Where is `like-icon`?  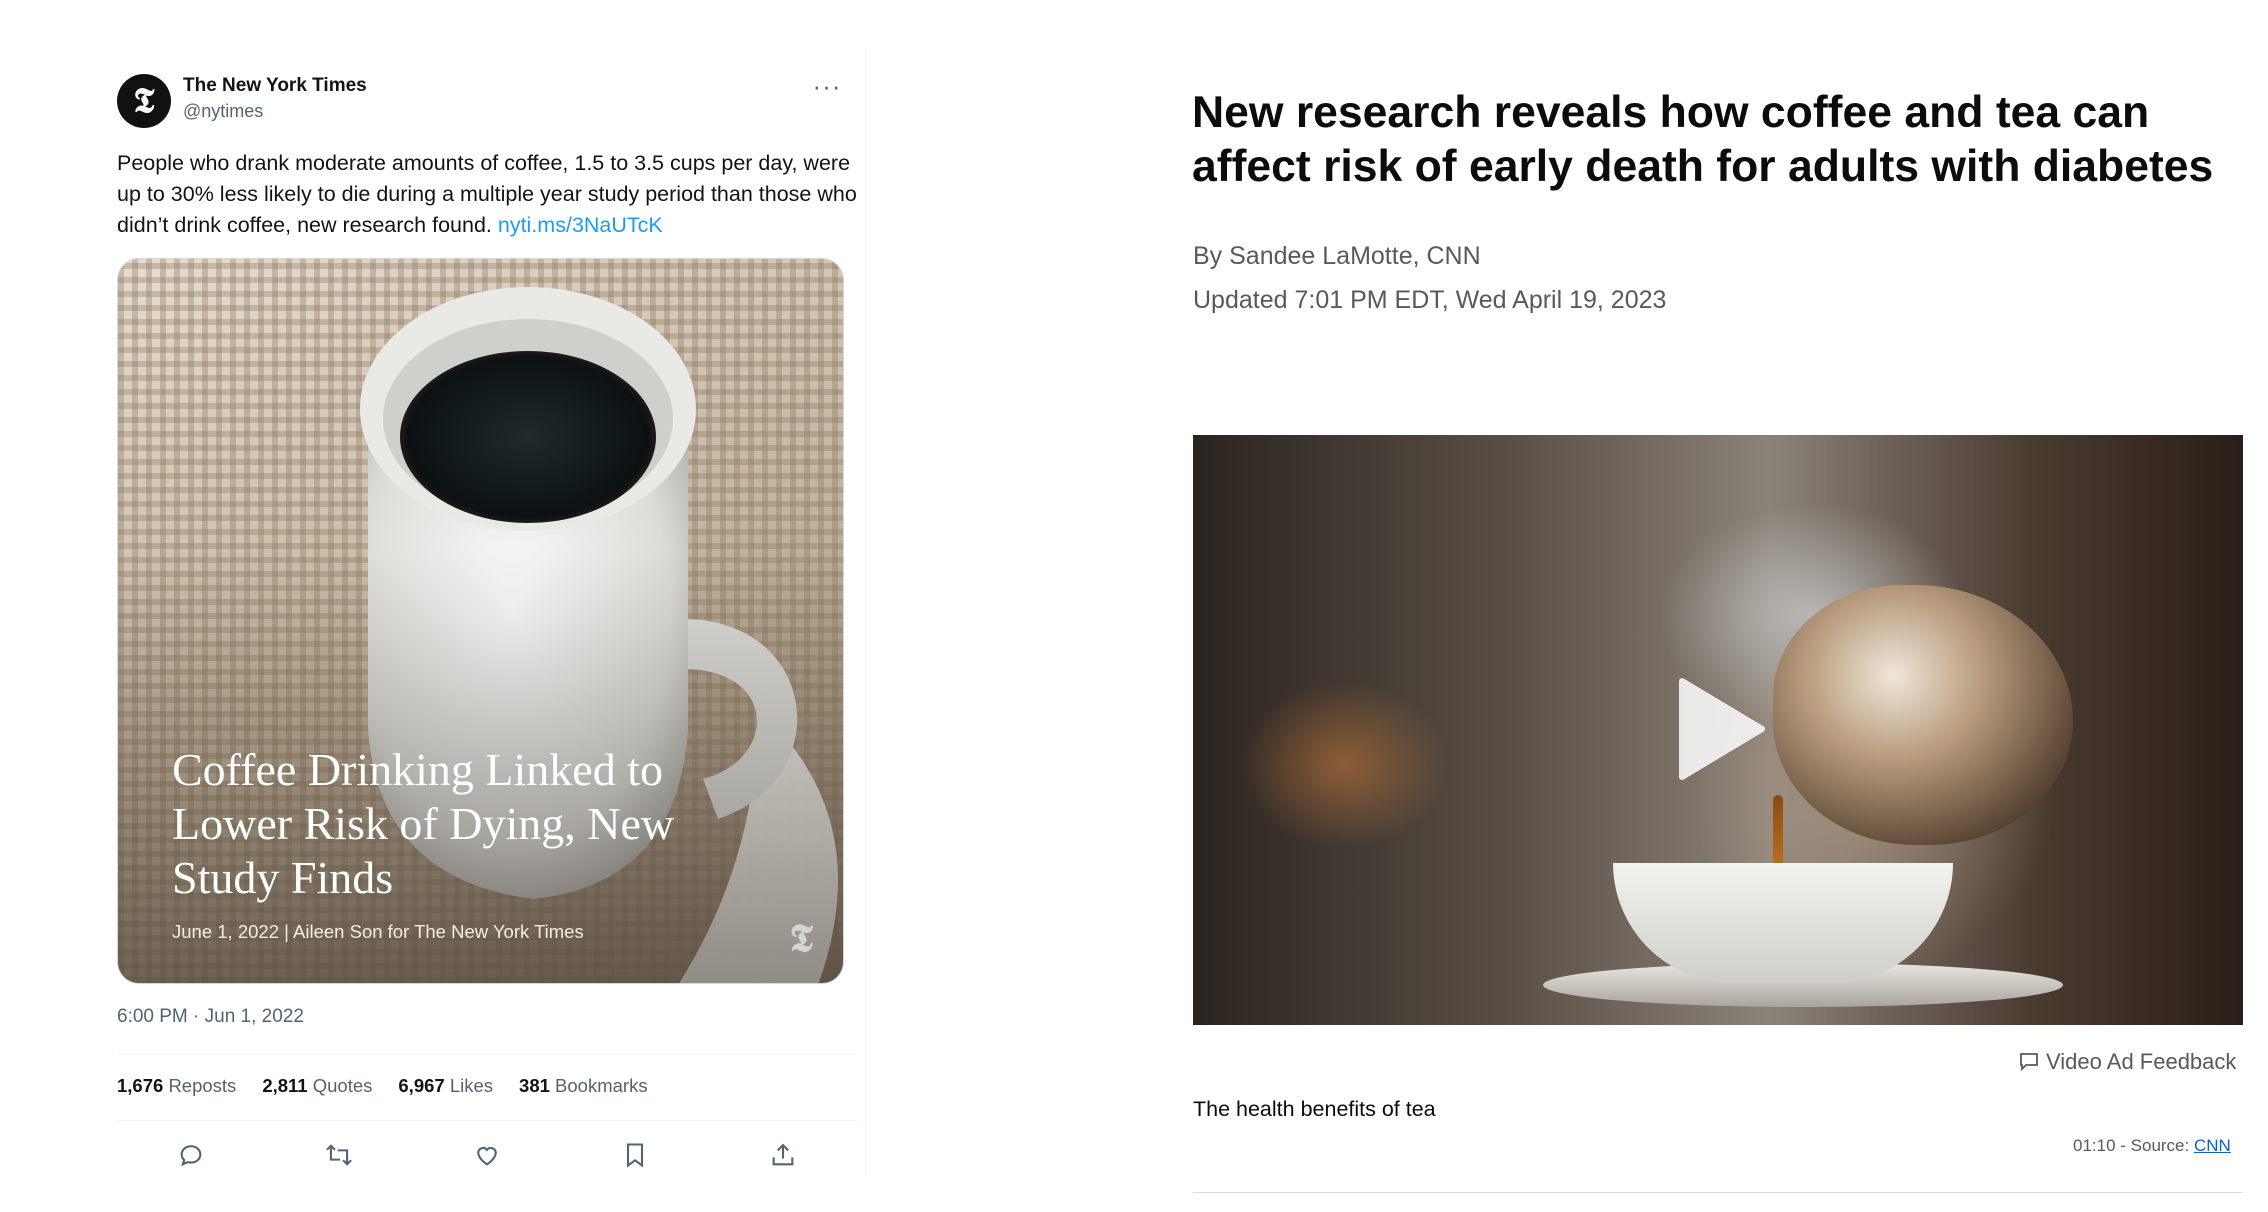
like-icon is located at coordinates (487, 1155).